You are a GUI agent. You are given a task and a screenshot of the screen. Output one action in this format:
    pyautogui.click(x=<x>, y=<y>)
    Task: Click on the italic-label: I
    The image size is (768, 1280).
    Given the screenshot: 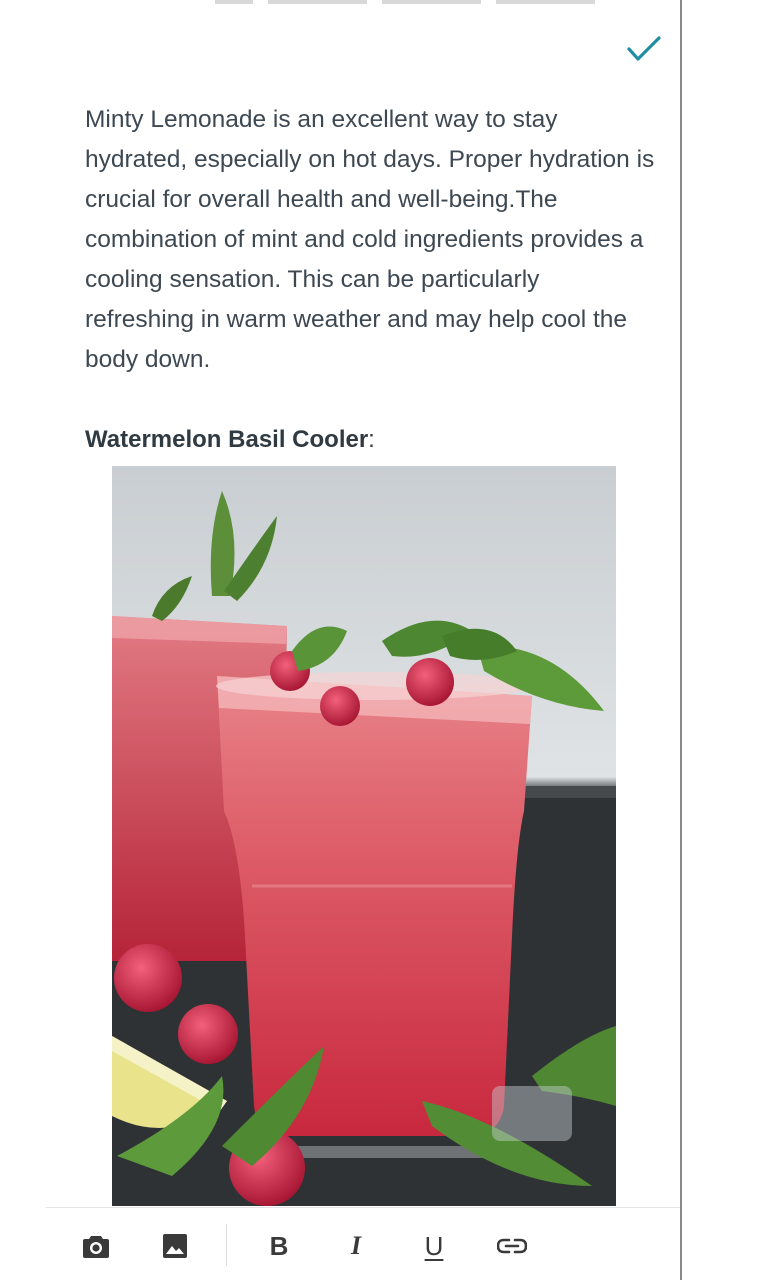 What is the action you would take?
    pyautogui.click(x=356, y=1245)
    